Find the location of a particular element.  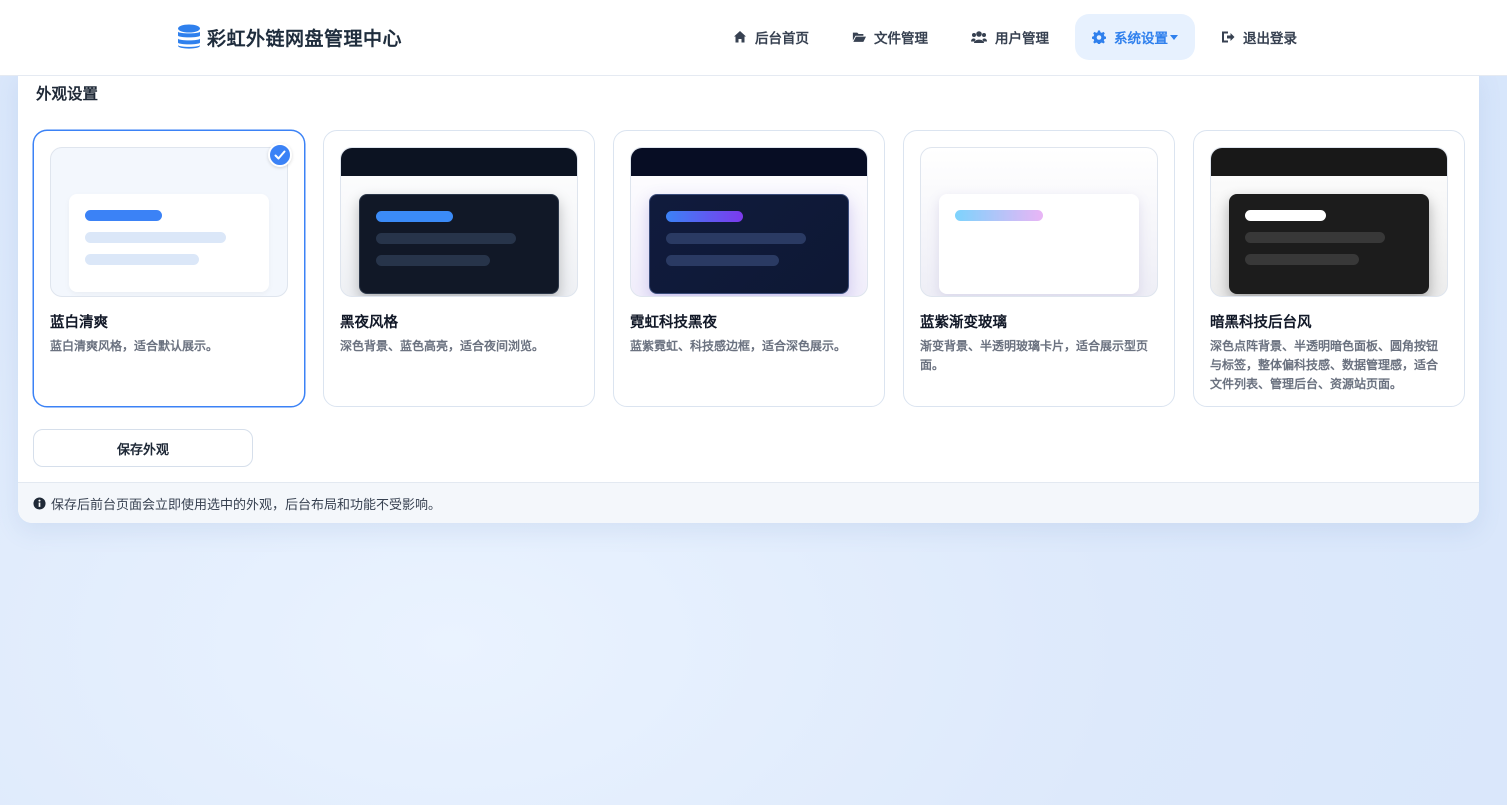

save-appearance-button: 保存外观 is located at coordinates (143, 448).